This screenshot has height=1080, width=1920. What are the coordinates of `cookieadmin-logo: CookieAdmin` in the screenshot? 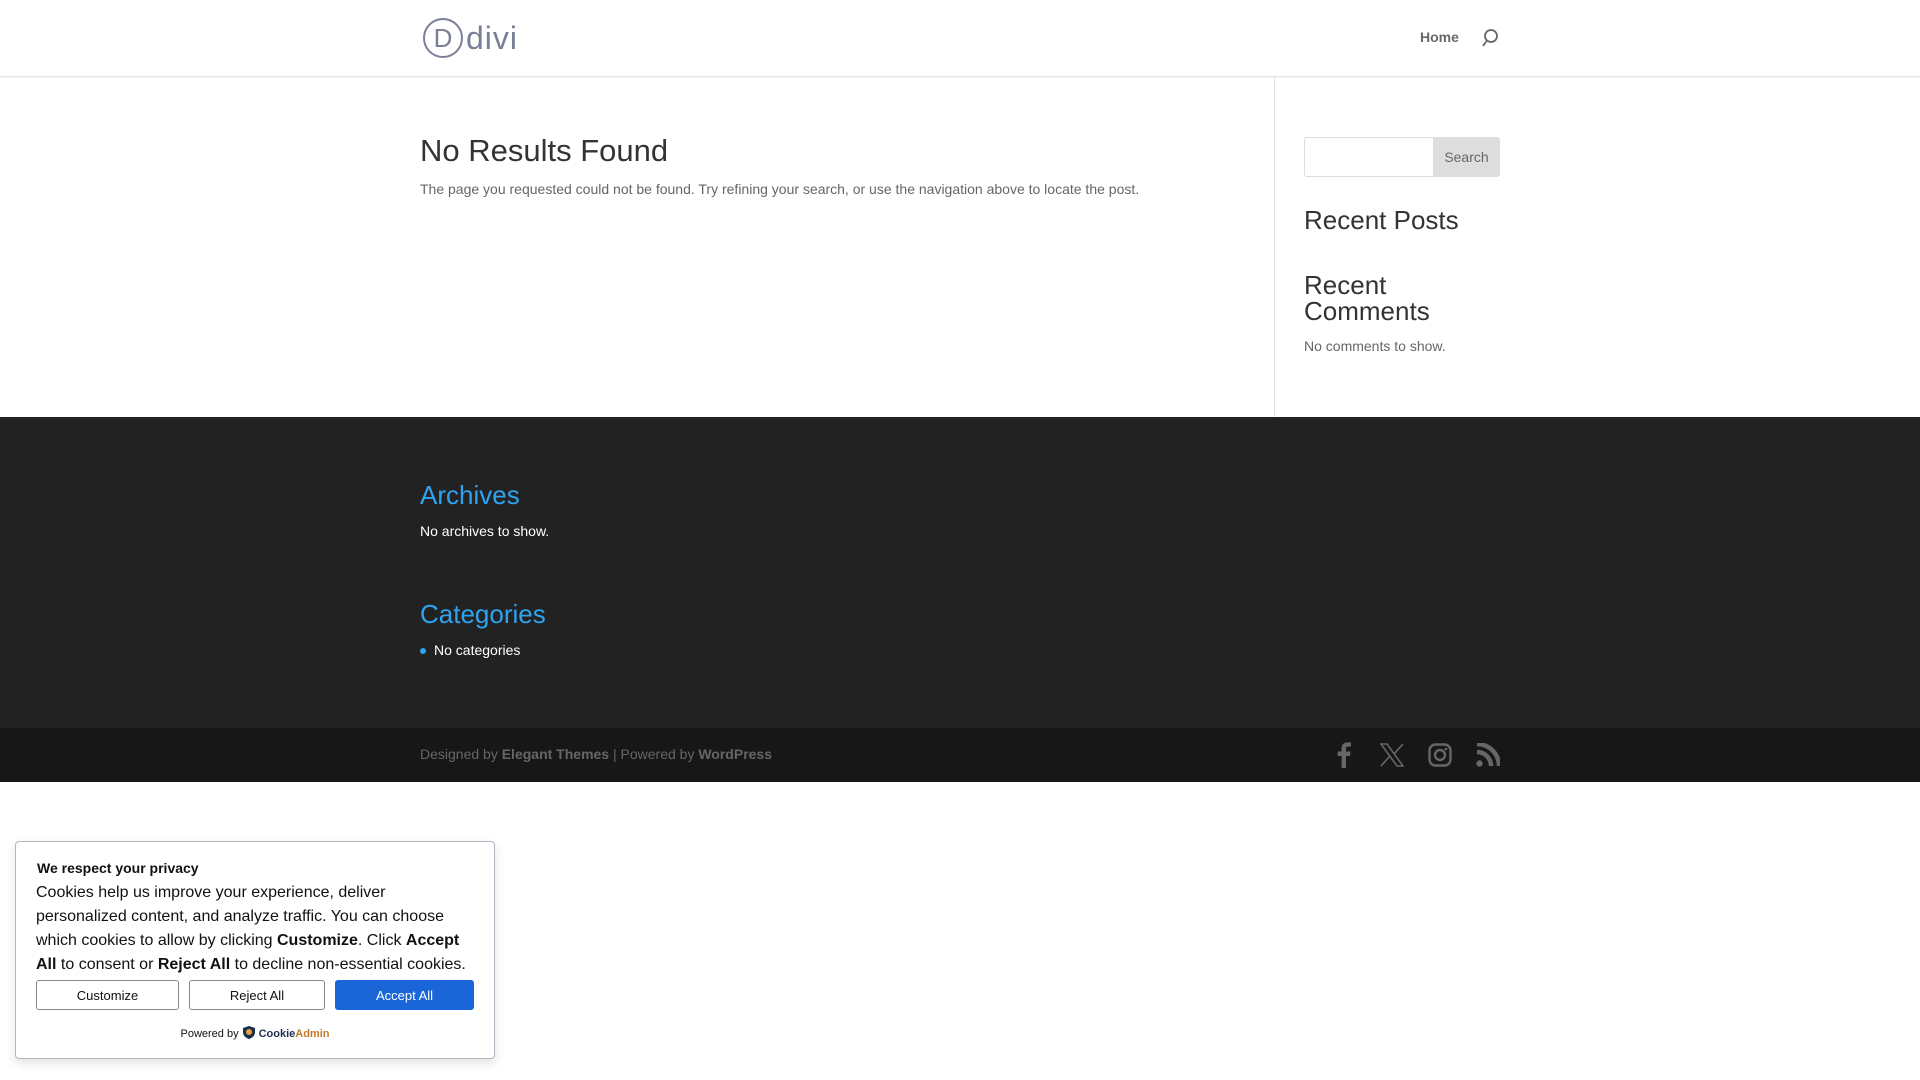 It's located at (294, 1034).